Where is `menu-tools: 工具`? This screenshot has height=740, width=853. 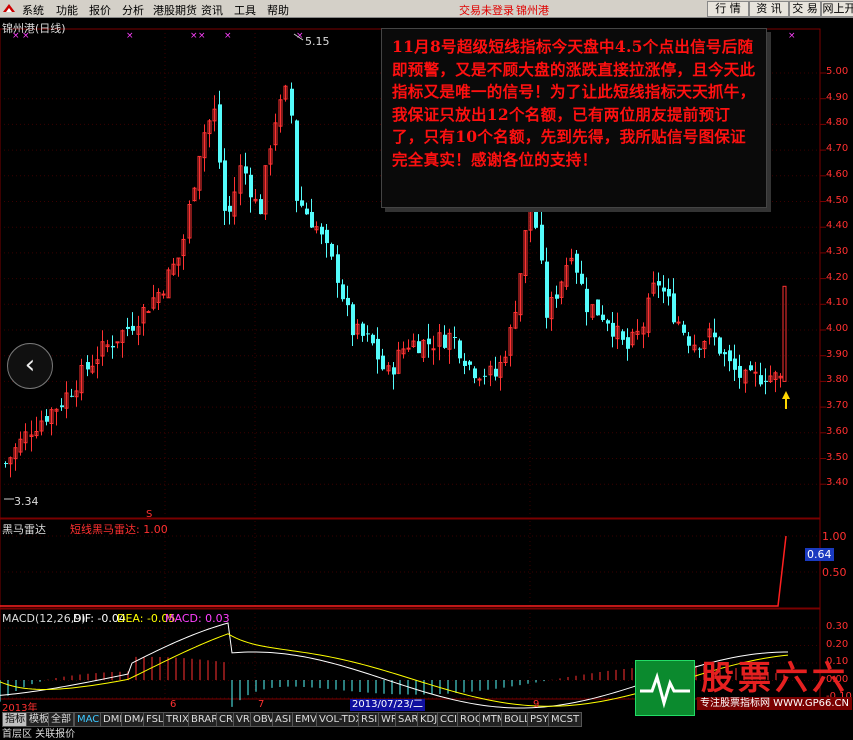
menu-tools: 工具 is located at coordinates (245, 10).